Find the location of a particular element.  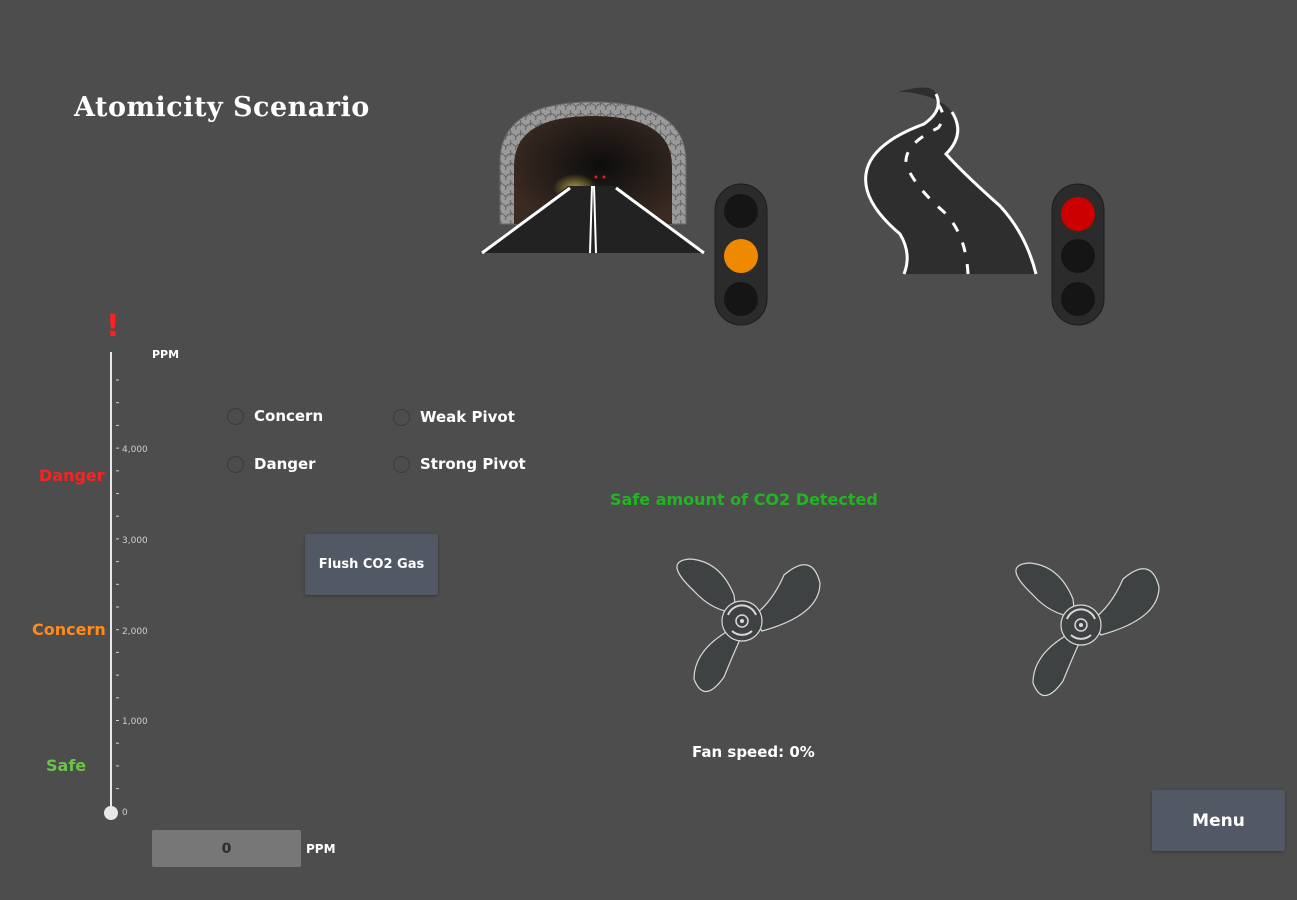

concern-label: Concern is located at coordinates (69, 629).